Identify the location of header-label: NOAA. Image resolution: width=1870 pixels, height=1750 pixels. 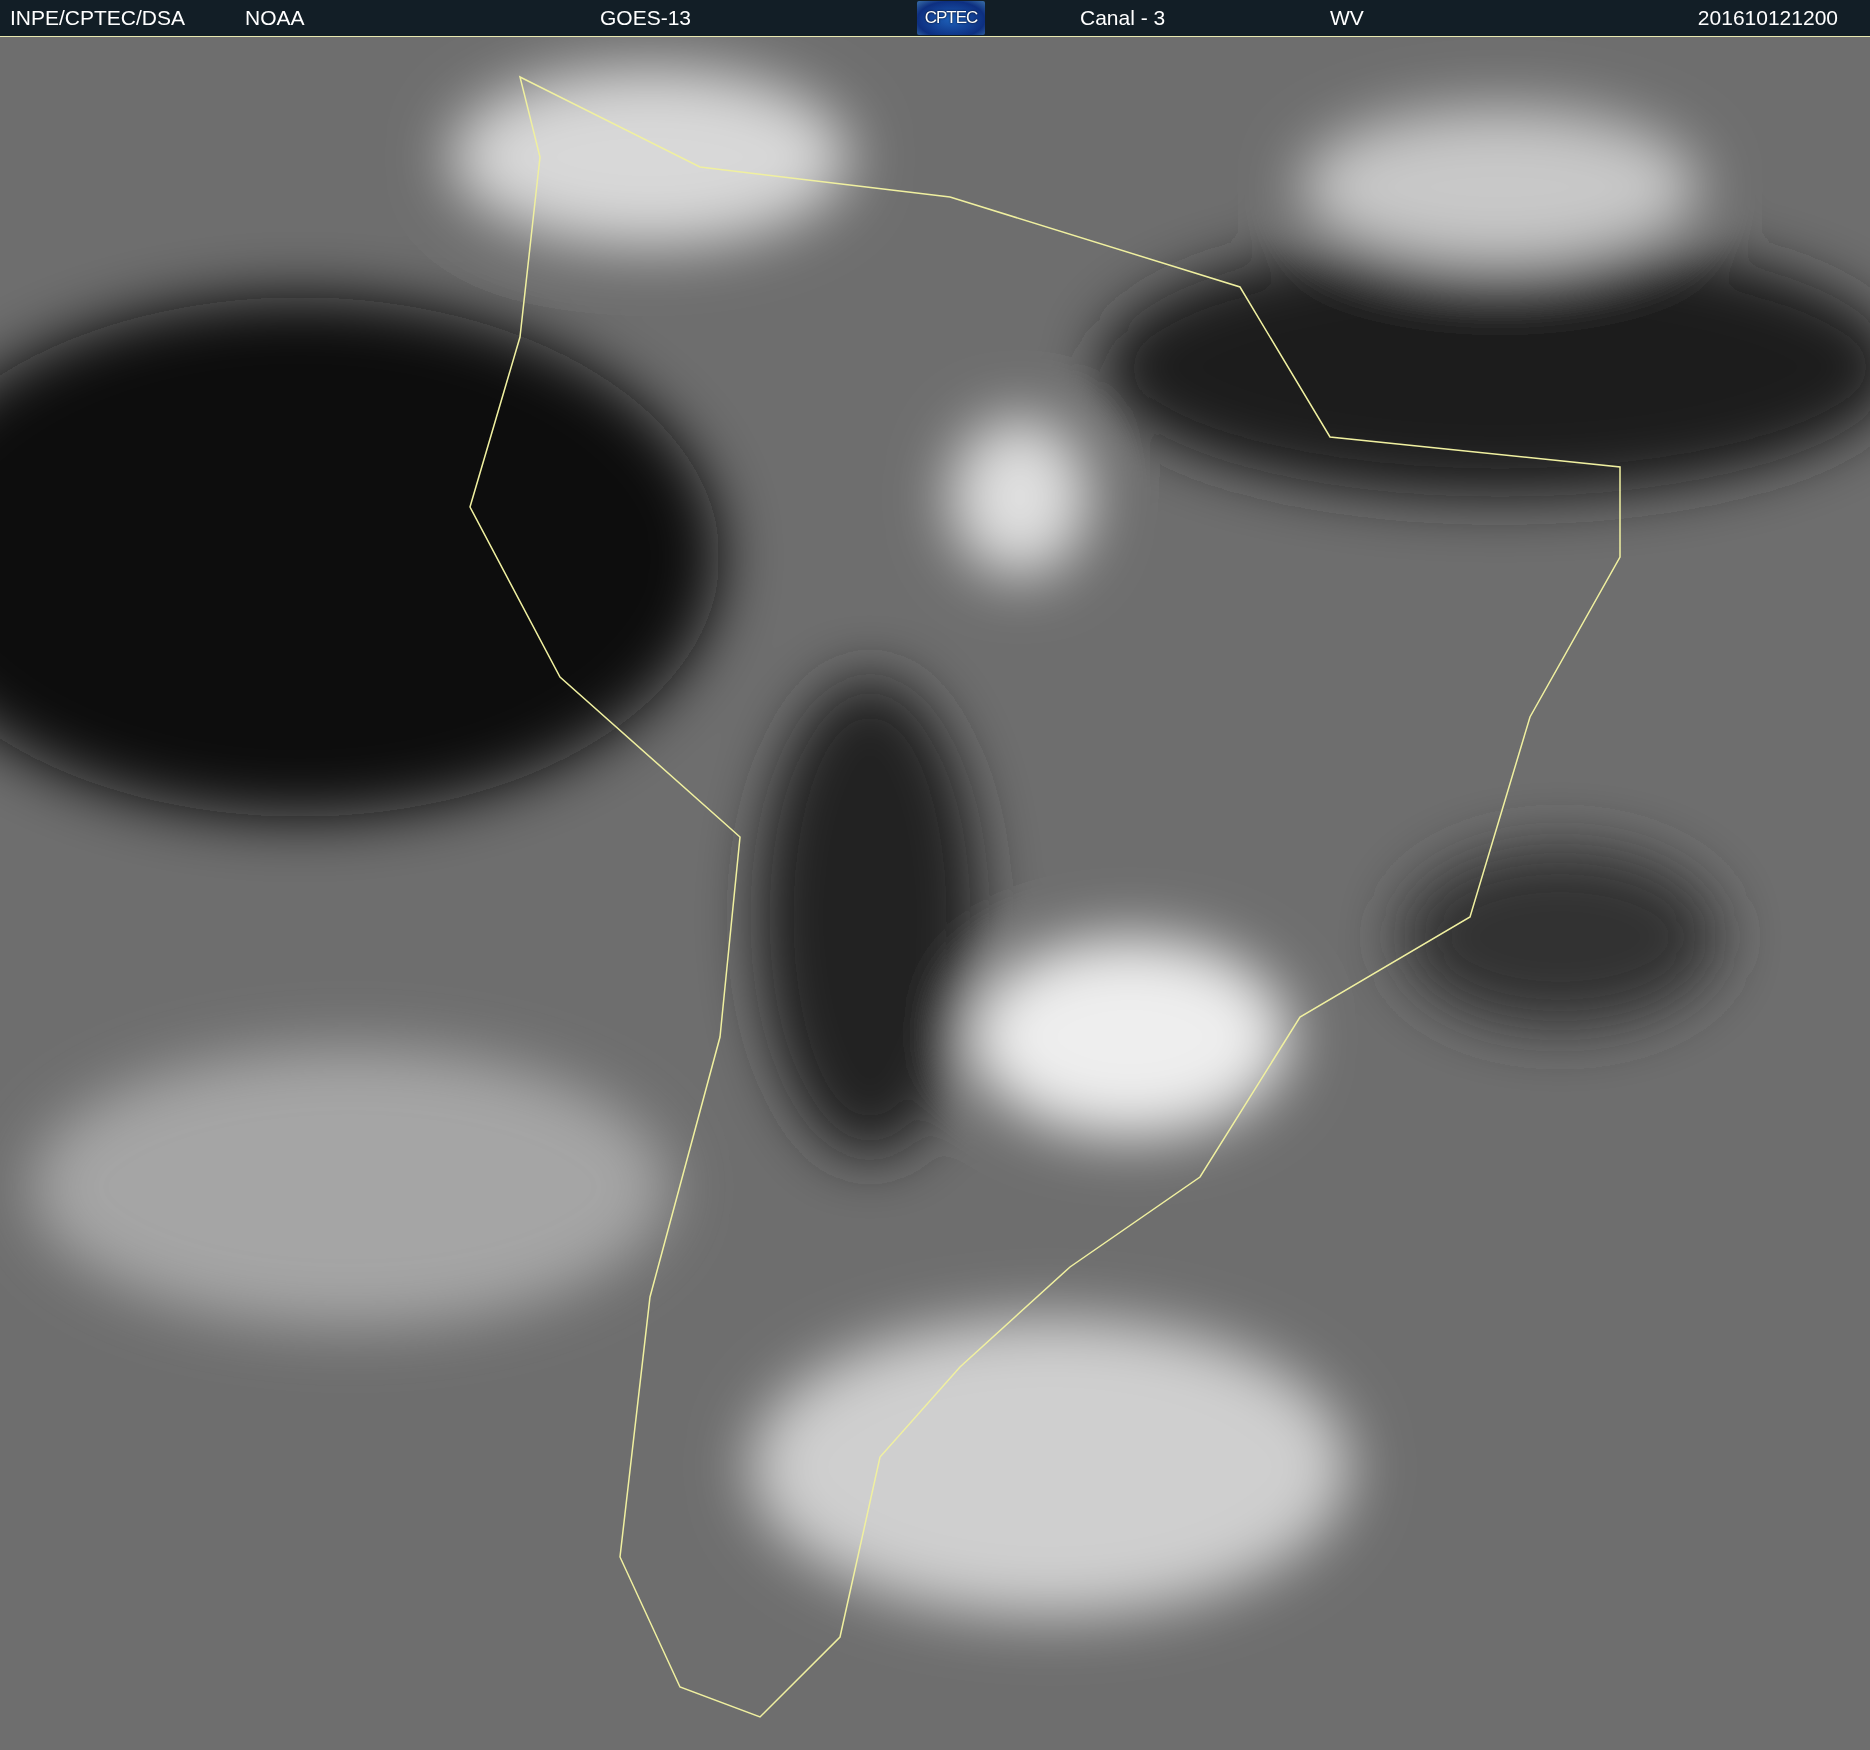
(275, 18).